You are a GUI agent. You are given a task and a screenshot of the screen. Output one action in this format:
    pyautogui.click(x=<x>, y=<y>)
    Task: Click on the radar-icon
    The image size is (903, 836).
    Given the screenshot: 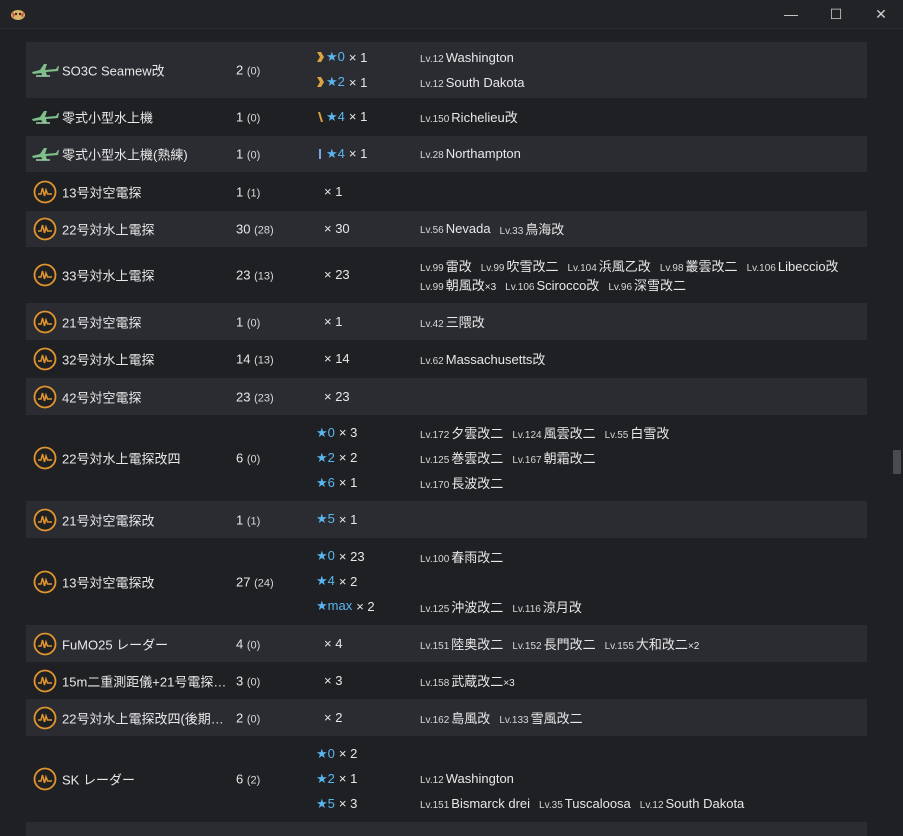 What is the action you would take?
    pyautogui.click(x=45, y=275)
    